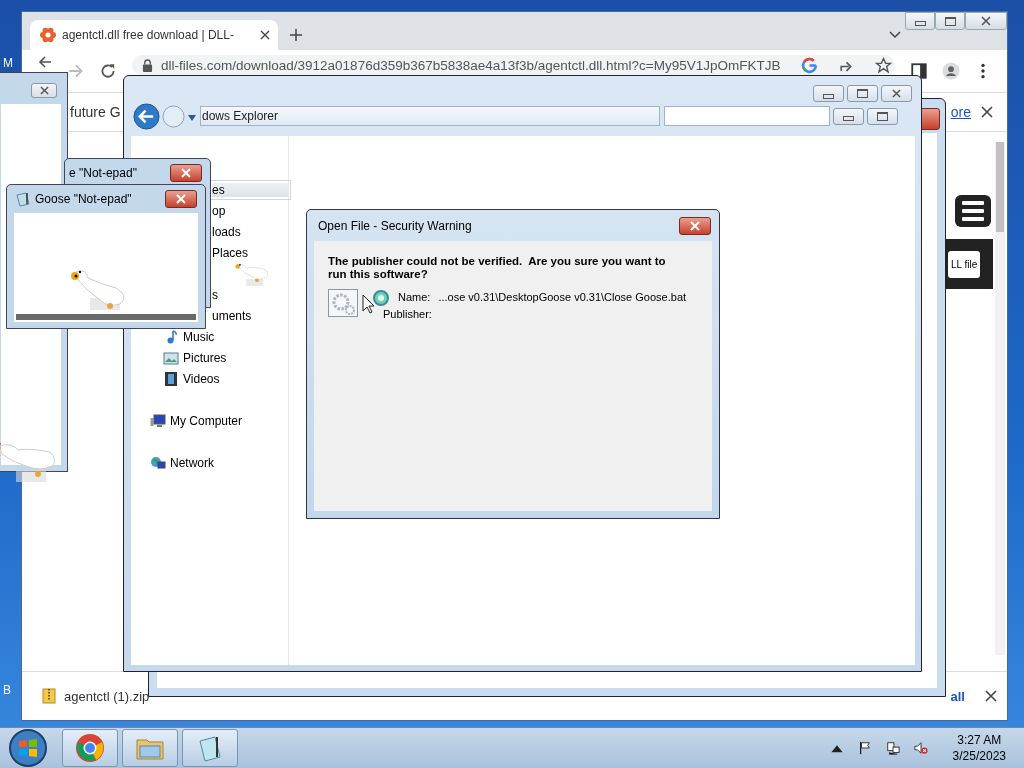 This screenshot has height=768, width=1024. Describe the element at coordinates (7, 690) in the screenshot. I see `desktop-icon-label: B` at that location.